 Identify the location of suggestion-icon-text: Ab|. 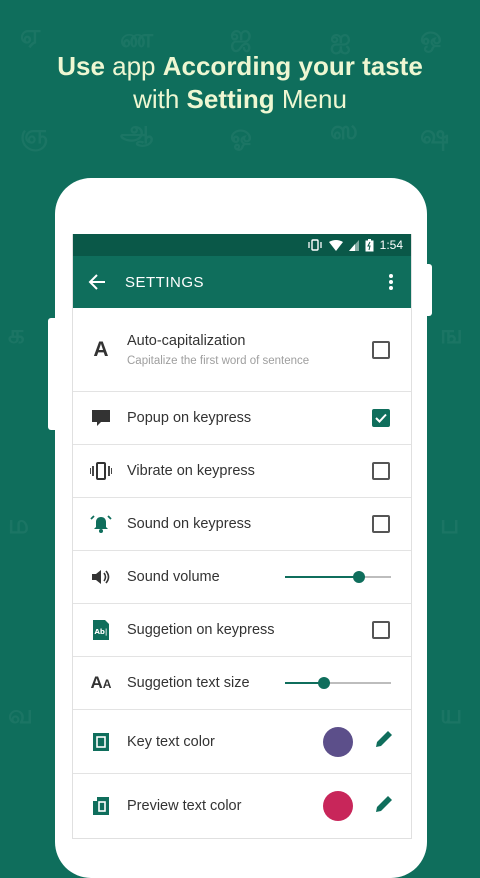
(101, 632).